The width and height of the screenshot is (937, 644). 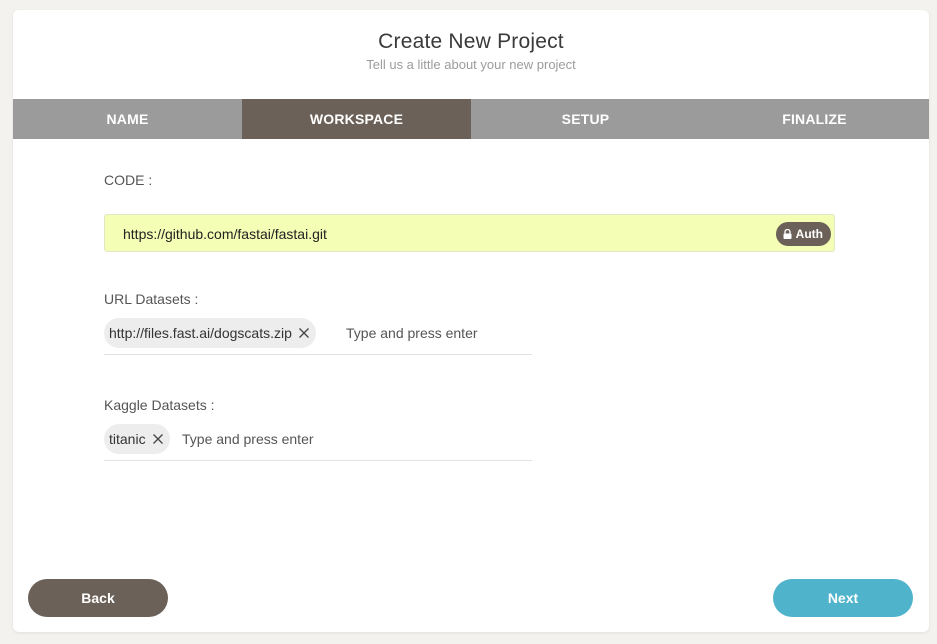 I want to click on code-label: CODE :, so click(x=128, y=180).